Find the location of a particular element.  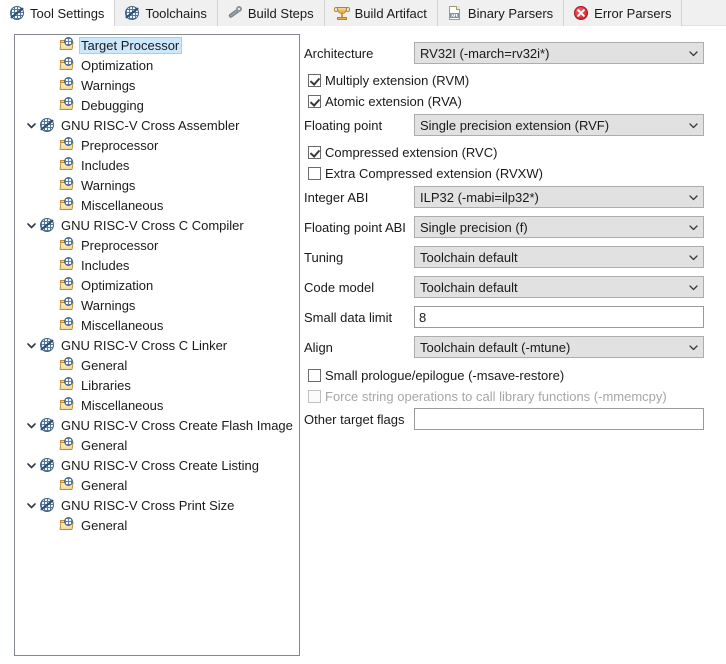

checkbox-small-prologue-epilogue-msave-restore is located at coordinates (314, 375).